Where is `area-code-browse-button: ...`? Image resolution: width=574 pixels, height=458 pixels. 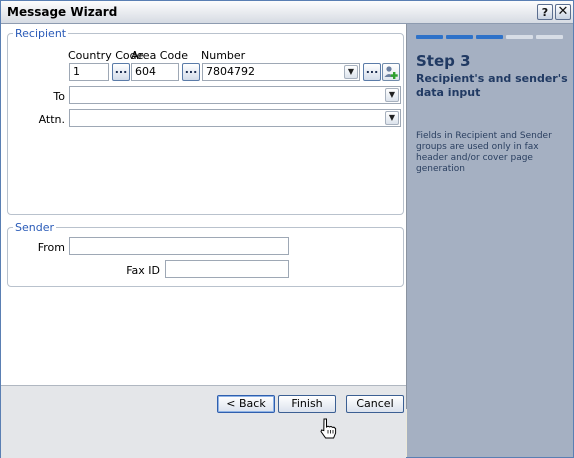 area-code-browse-button: ... is located at coordinates (191, 72).